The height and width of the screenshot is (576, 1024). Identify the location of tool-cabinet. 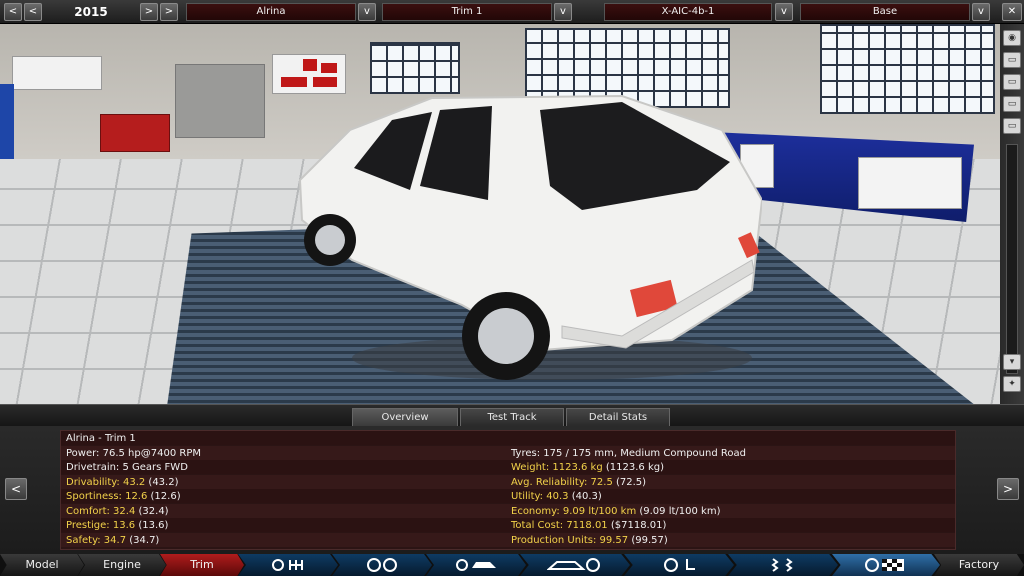
(135, 133).